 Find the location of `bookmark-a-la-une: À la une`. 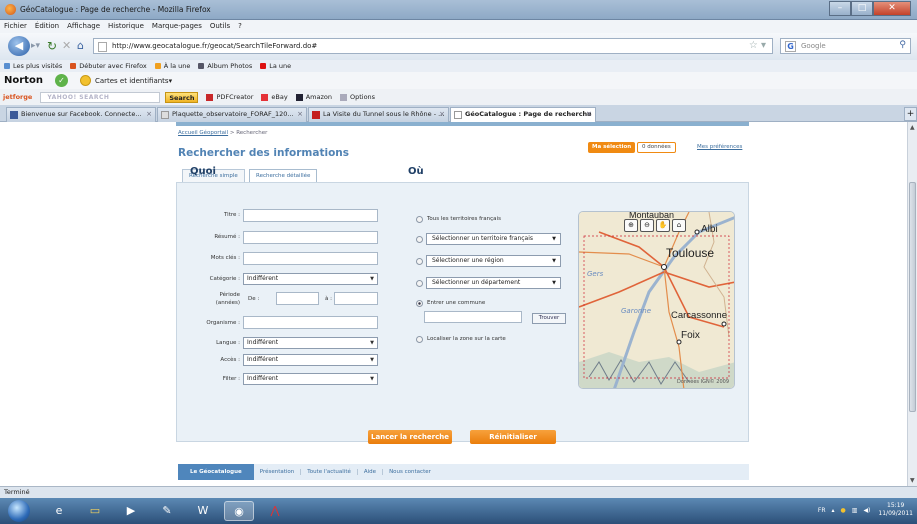

bookmark-a-la-une: À la une is located at coordinates (172, 66).